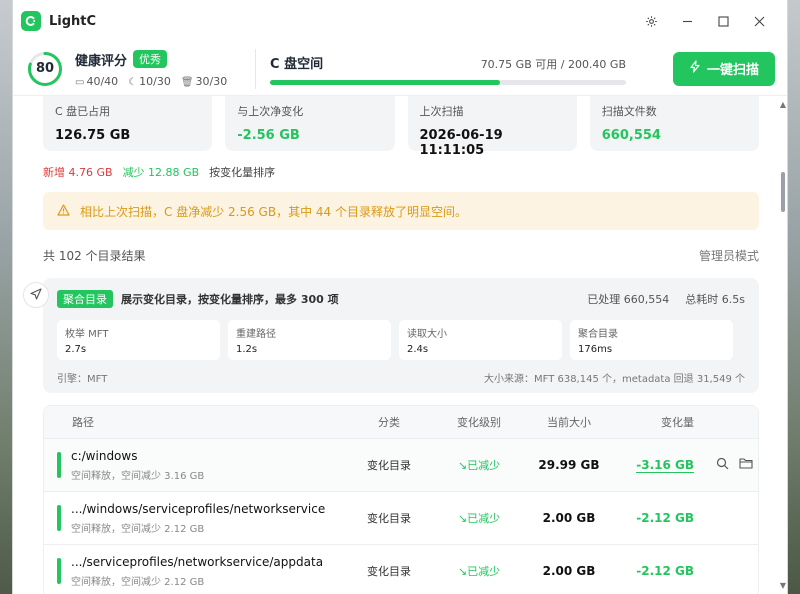 Image resolution: width=800 pixels, height=594 pixels. Describe the element at coordinates (631, 135) in the screenshot. I see `stat-value: 660,554` at that location.